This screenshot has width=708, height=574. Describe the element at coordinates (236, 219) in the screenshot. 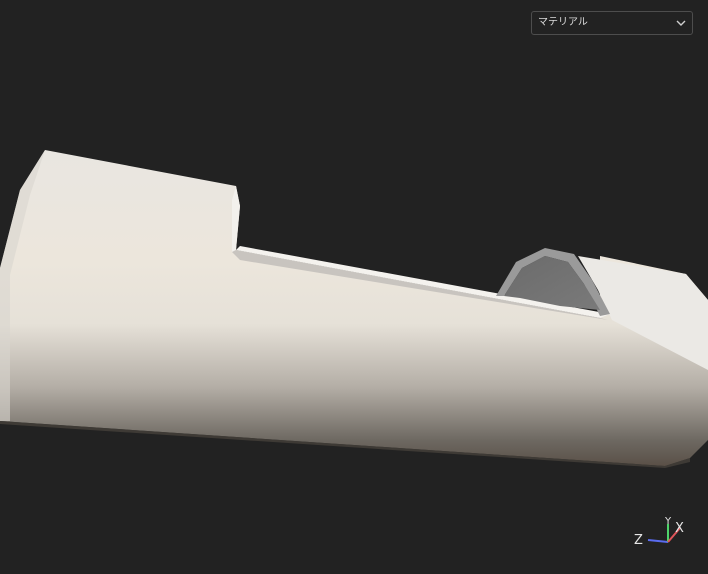

I see `step-face` at that location.